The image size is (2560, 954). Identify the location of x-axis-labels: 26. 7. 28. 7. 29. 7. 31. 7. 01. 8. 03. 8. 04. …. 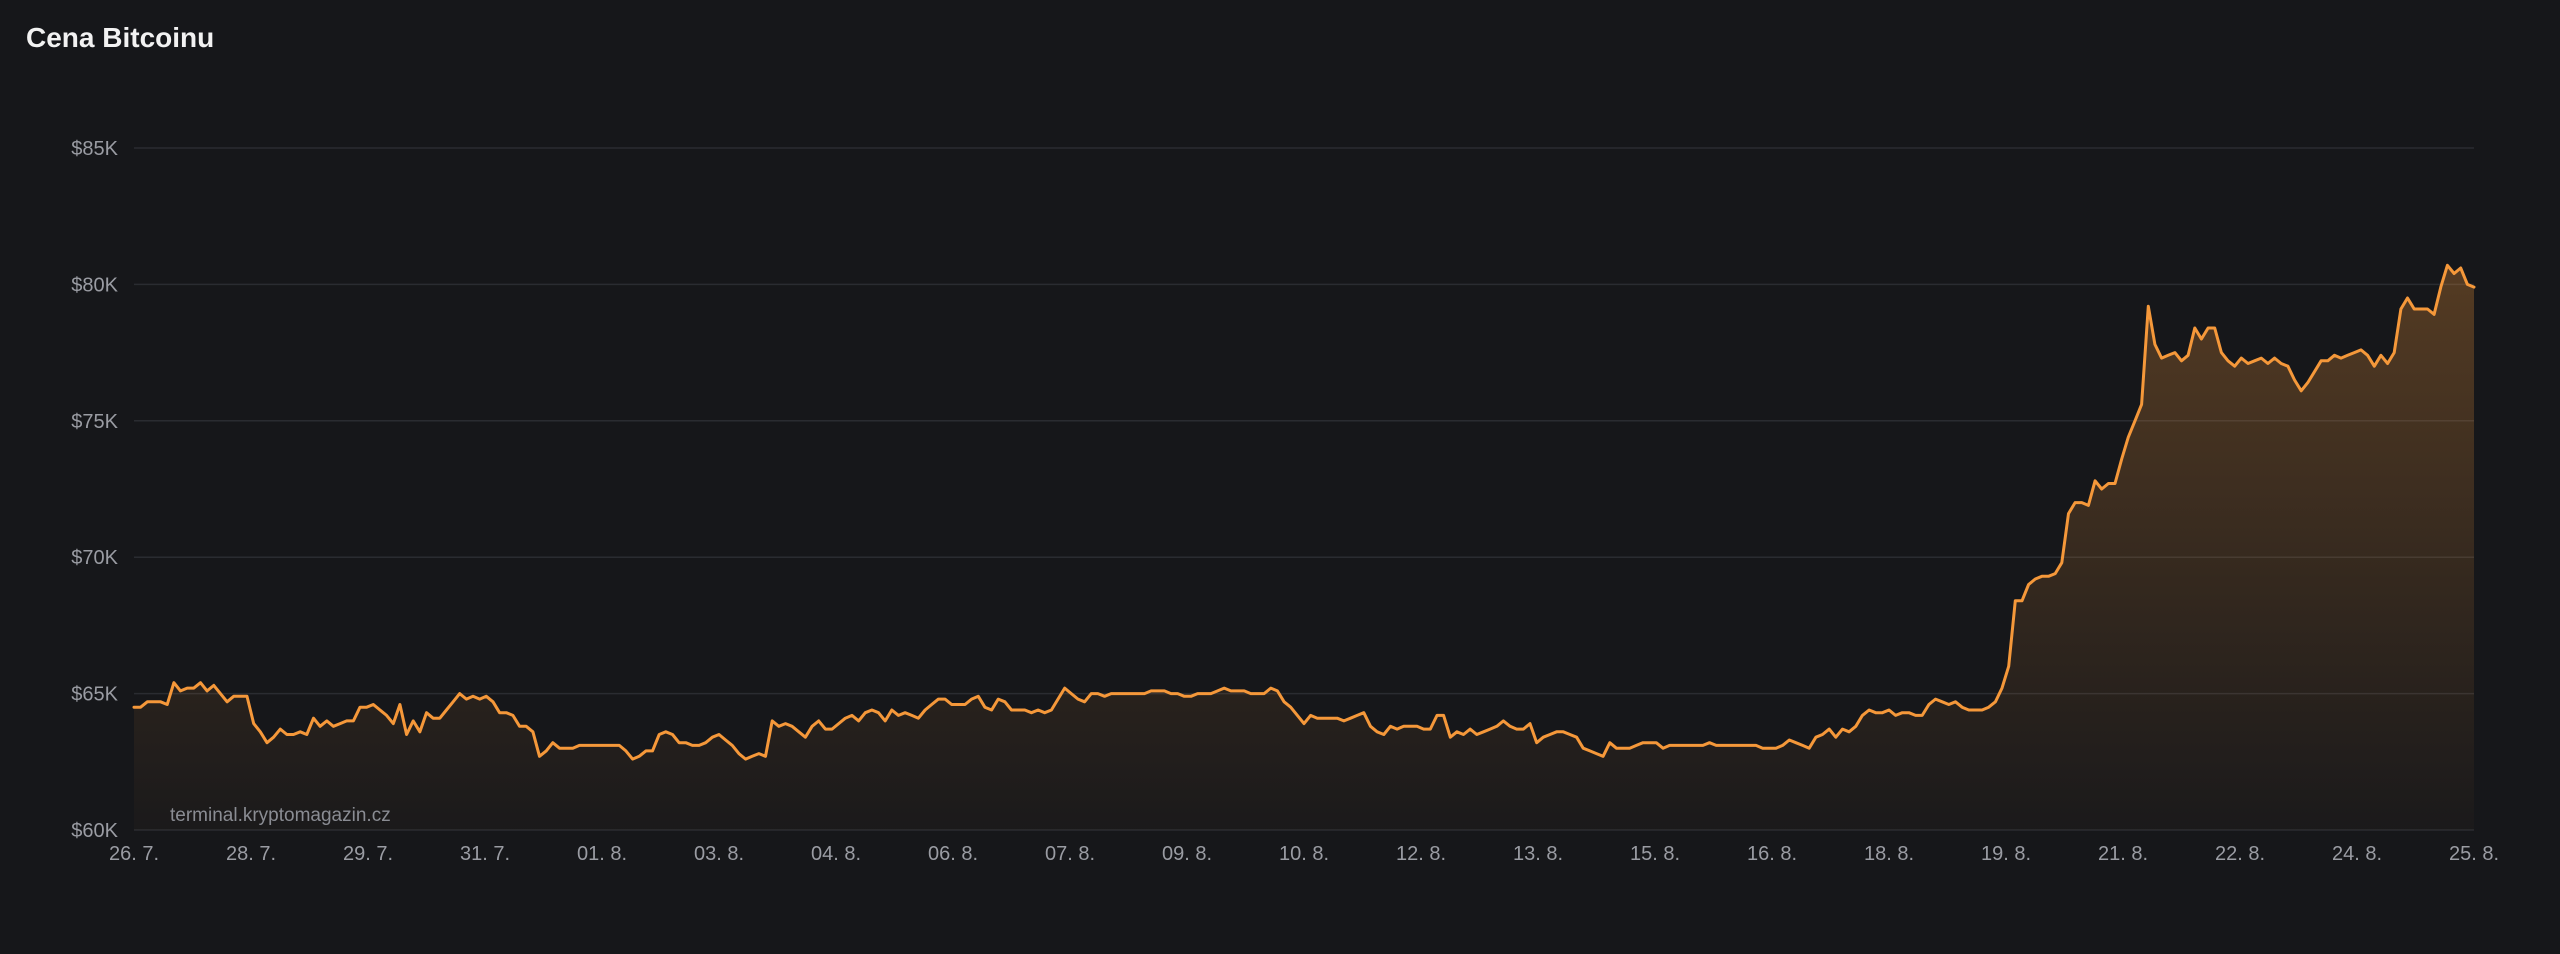
(1304, 854).